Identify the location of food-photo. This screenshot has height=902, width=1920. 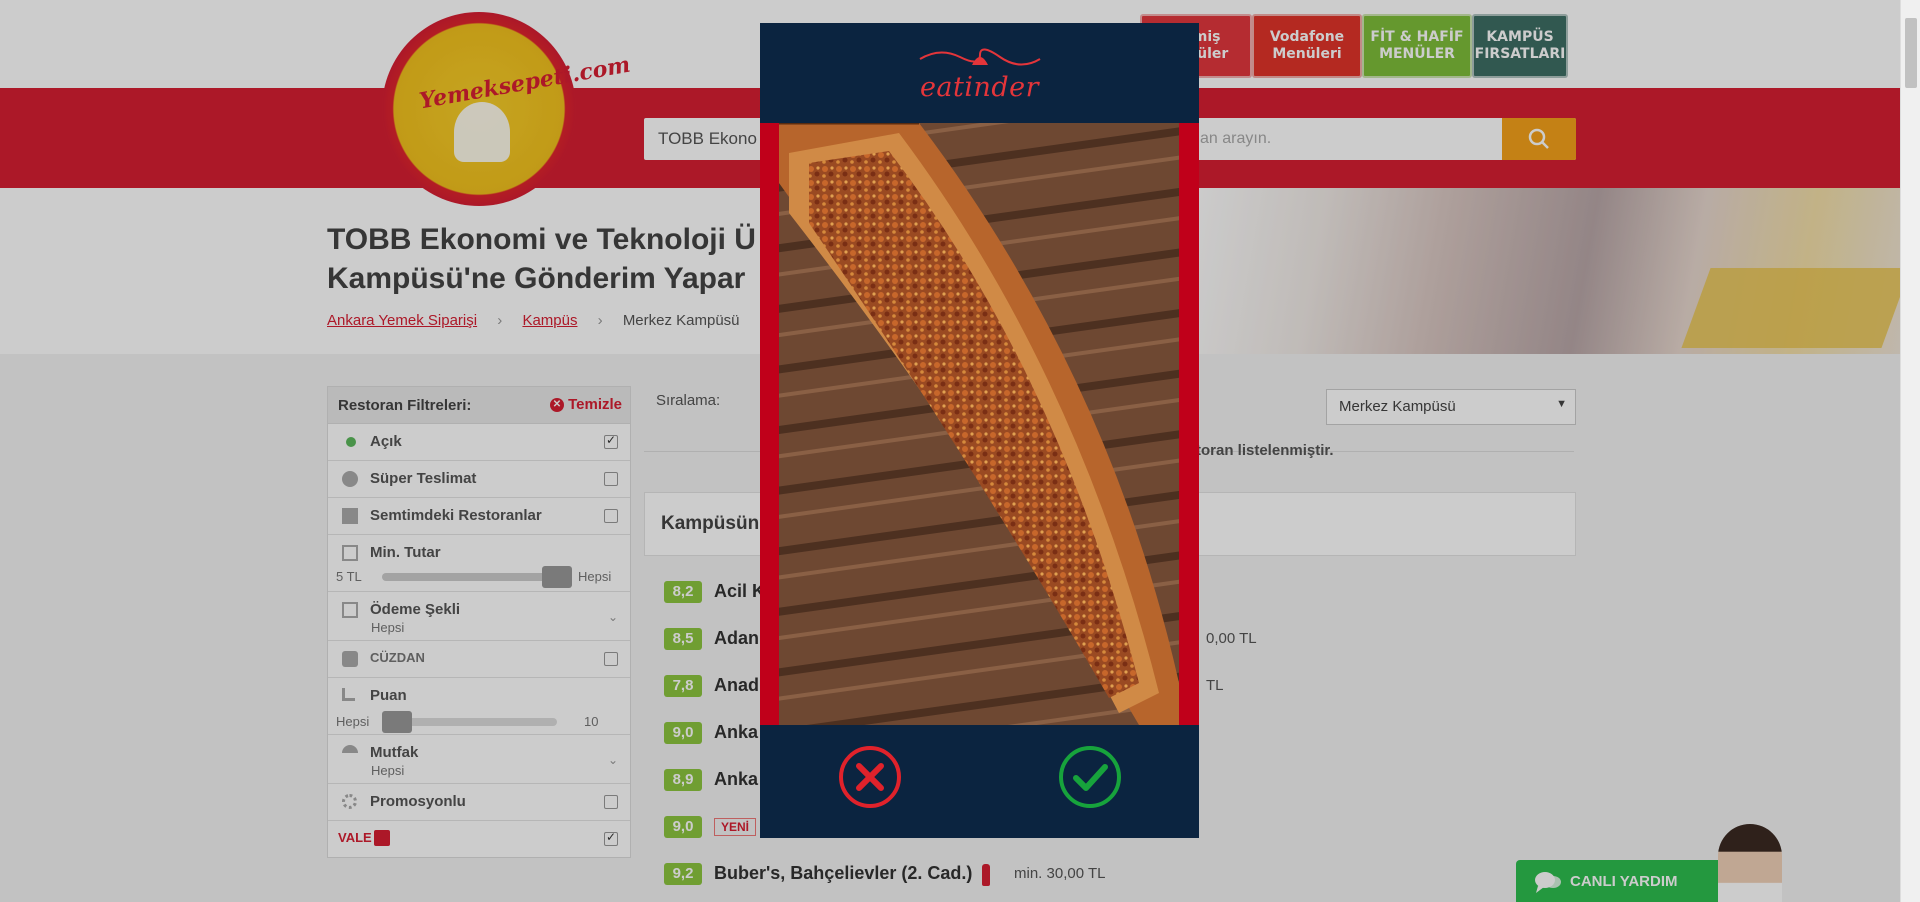
(979, 424).